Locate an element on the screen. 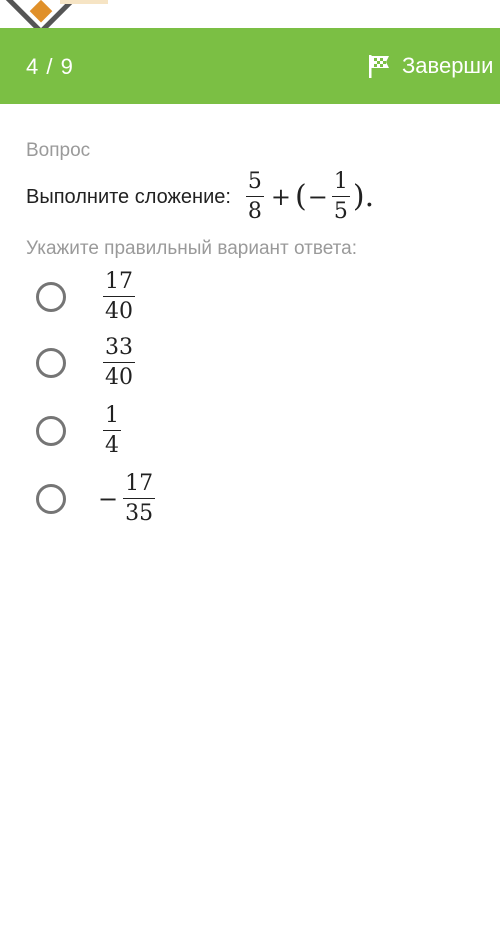  answer-option-4: − 17 35 is located at coordinates (97, 499).